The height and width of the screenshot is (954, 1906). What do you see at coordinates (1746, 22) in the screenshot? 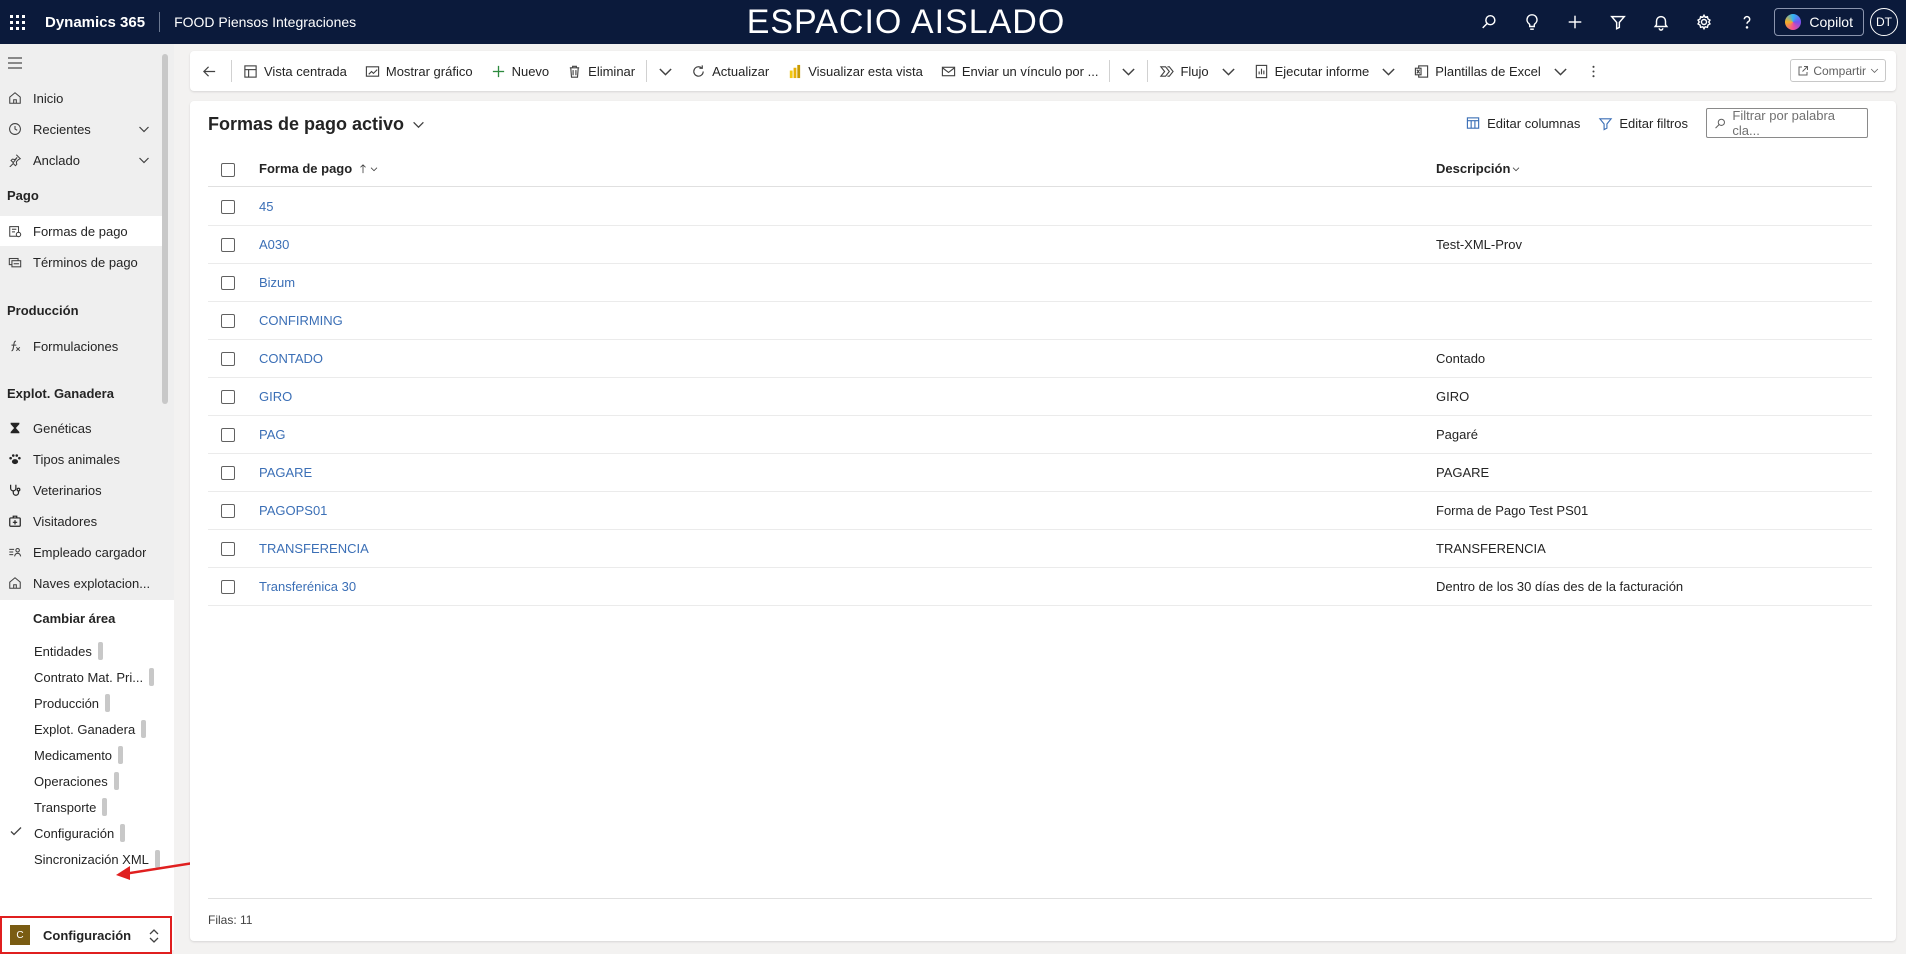
I see `help-icon` at bounding box center [1746, 22].